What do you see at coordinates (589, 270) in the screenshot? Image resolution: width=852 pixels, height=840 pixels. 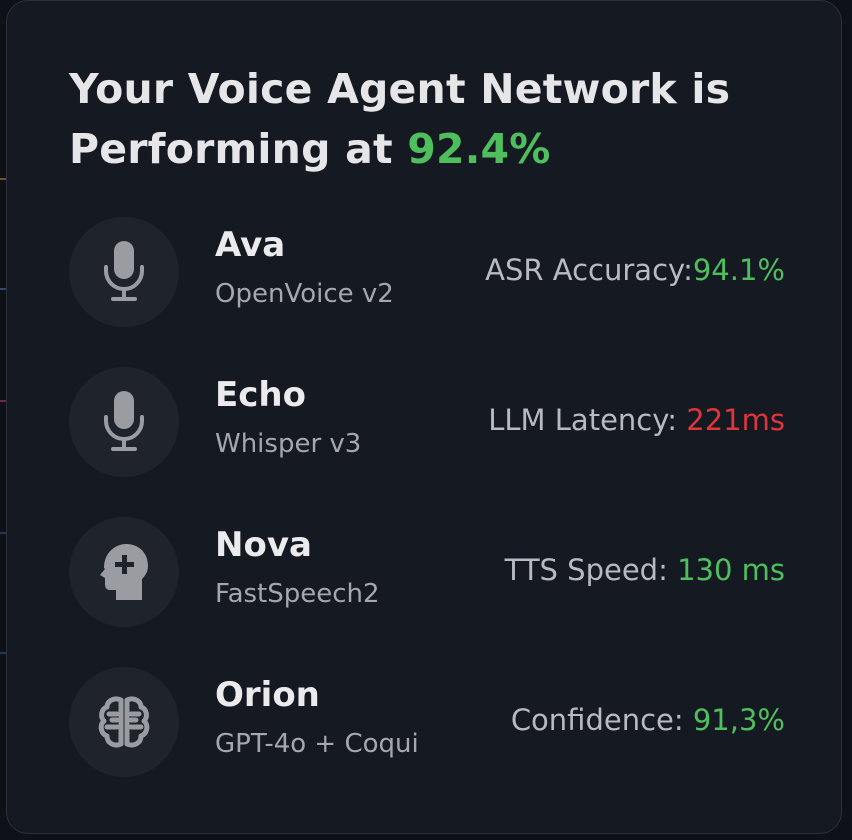 I see `metric-label: ASR Accuracy:` at bounding box center [589, 270].